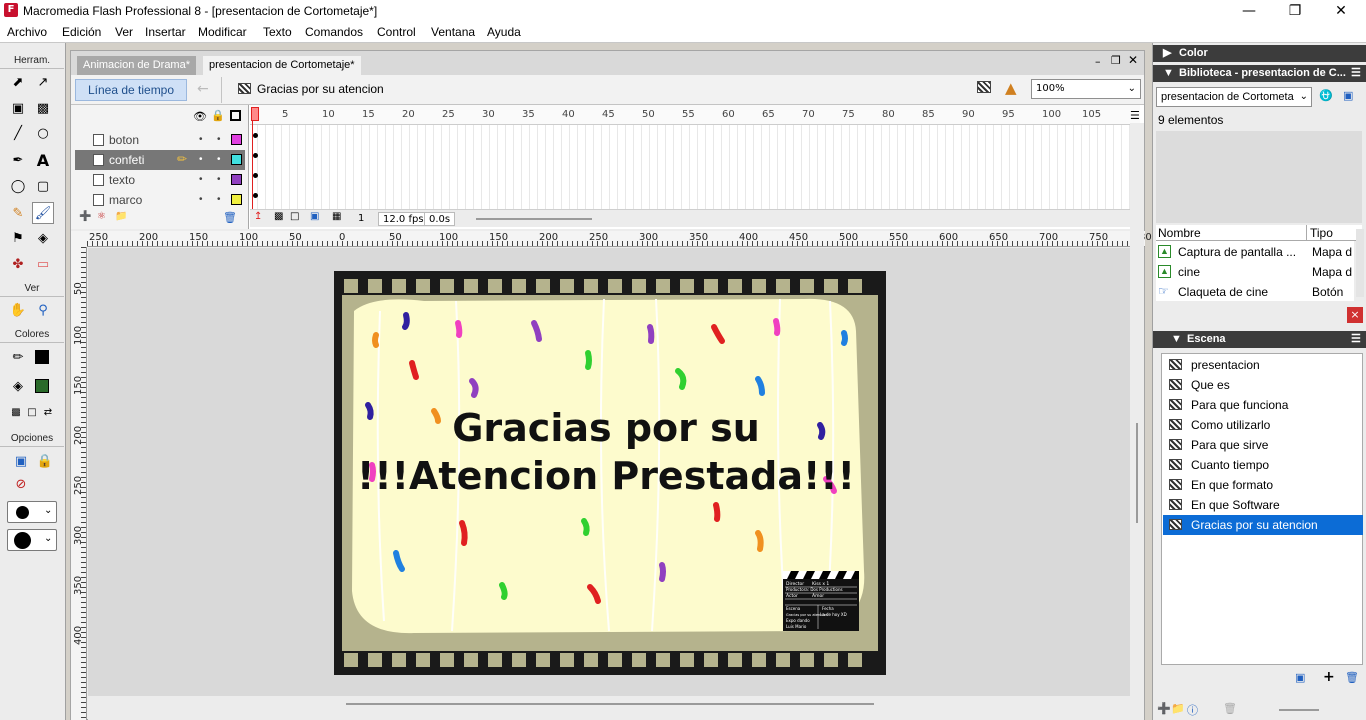  I want to click on properties-icon: ⓘ, so click(1192, 710).